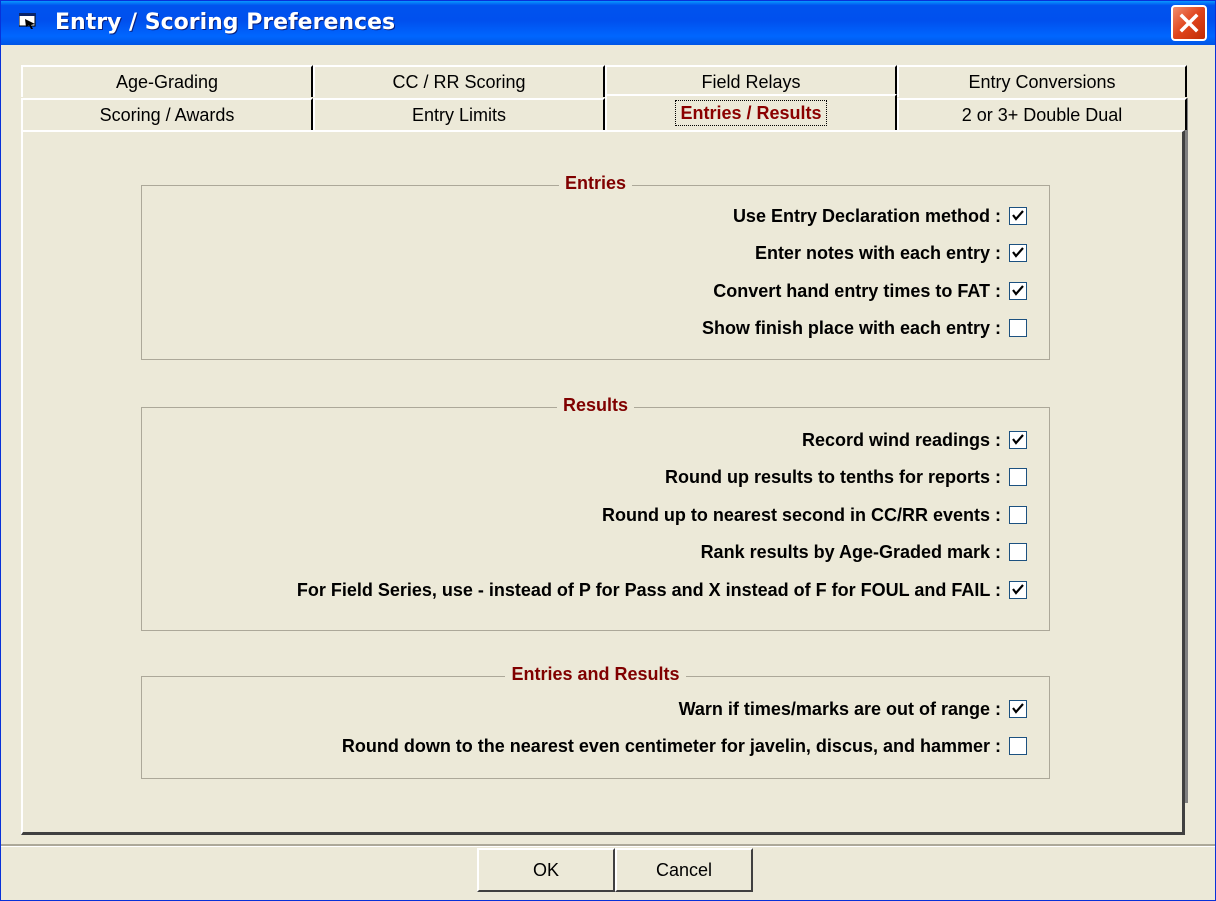  I want to click on entries-group-title: Entries, so click(595, 183).